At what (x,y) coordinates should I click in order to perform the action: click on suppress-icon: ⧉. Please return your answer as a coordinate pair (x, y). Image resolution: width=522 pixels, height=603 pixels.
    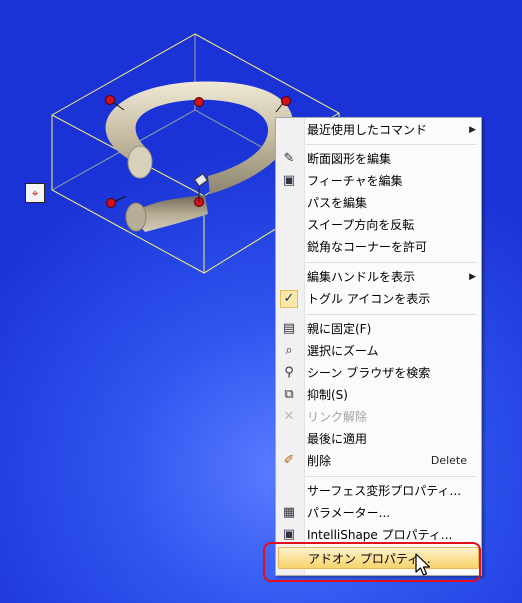
    Looking at the image, I should click on (289, 394).